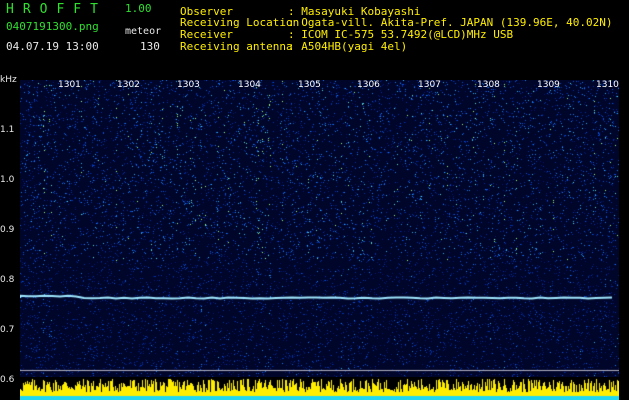 The width and height of the screenshot is (629, 400). What do you see at coordinates (52, 26) in the screenshot?
I see `file-name: 0407191300.png` at bounding box center [52, 26].